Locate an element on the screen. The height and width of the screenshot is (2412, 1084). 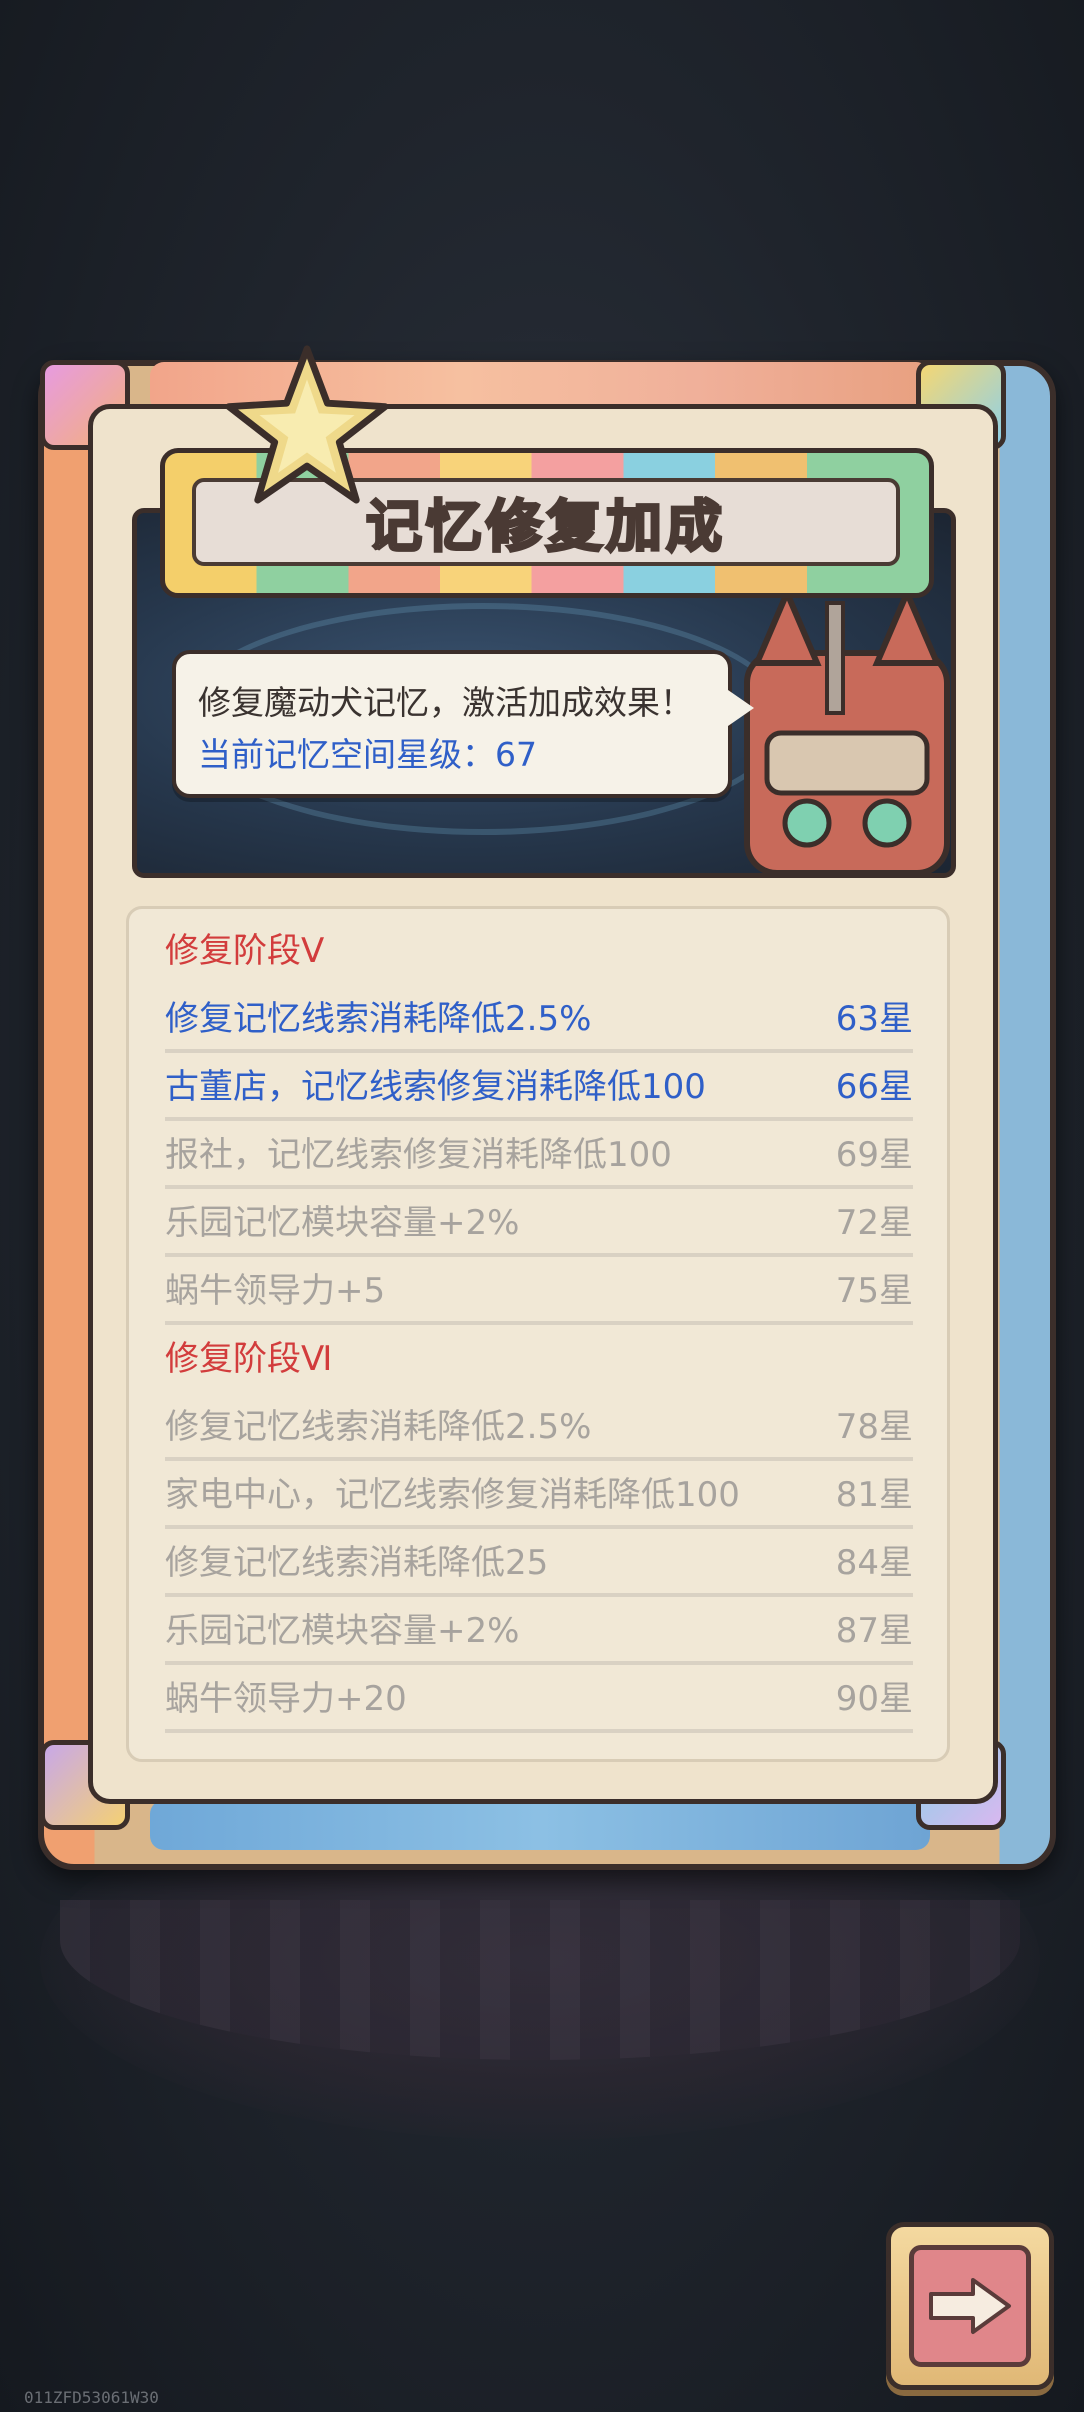
speech-bubble: 修复魔动犬记忆，激活加成效果！ 当前记忆空间星级：67 is located at coordinates (463, 724).